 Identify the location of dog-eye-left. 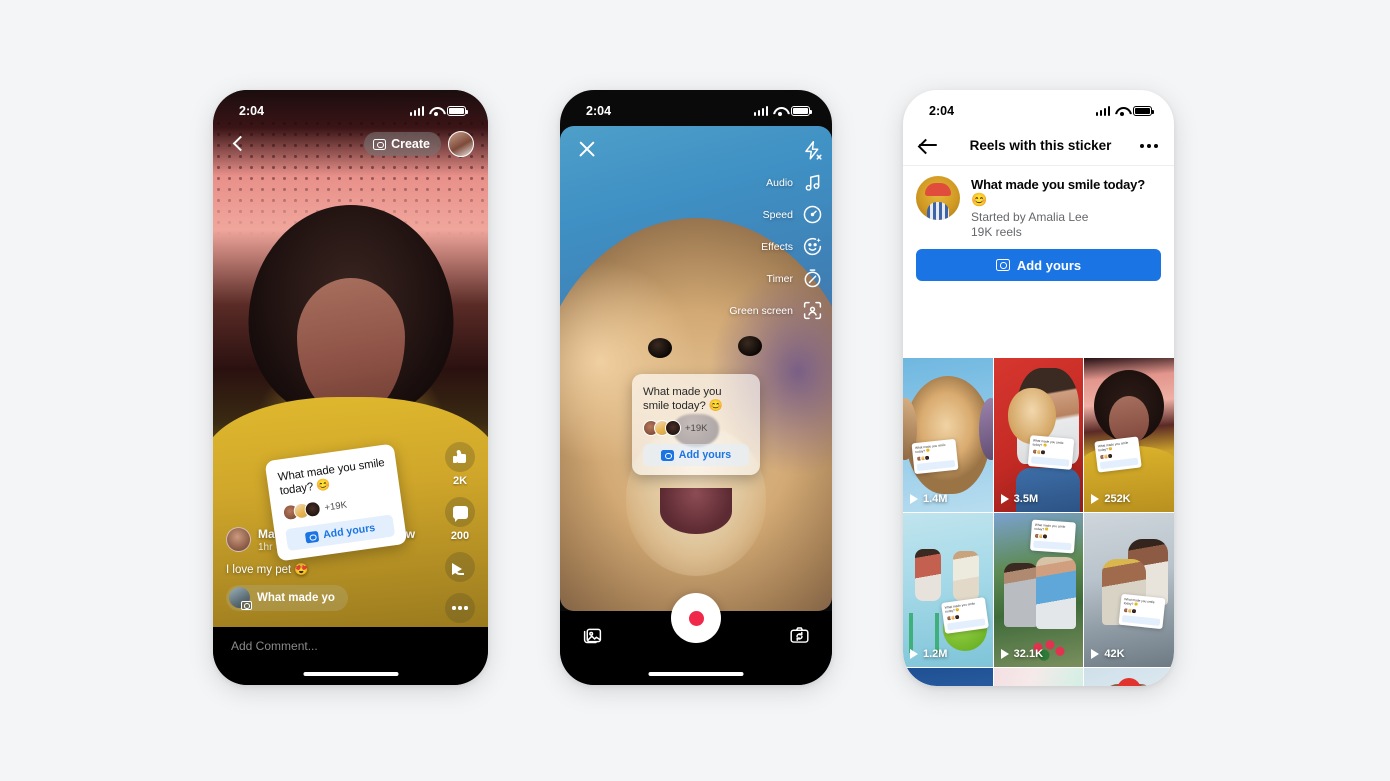
(660, 348).